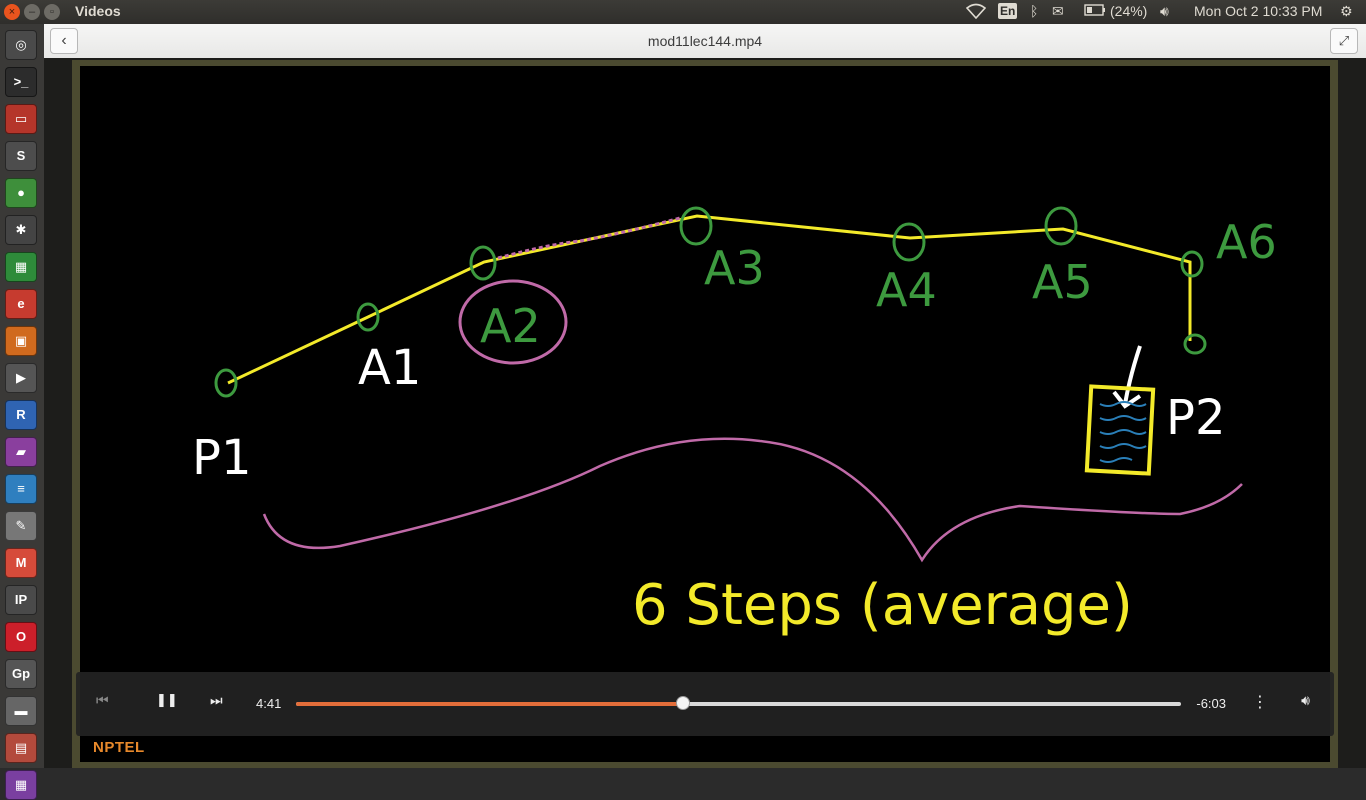 The height and width of the screenshot is (800, 1366). I want to click on arrow-icon, so click(1127, 377).